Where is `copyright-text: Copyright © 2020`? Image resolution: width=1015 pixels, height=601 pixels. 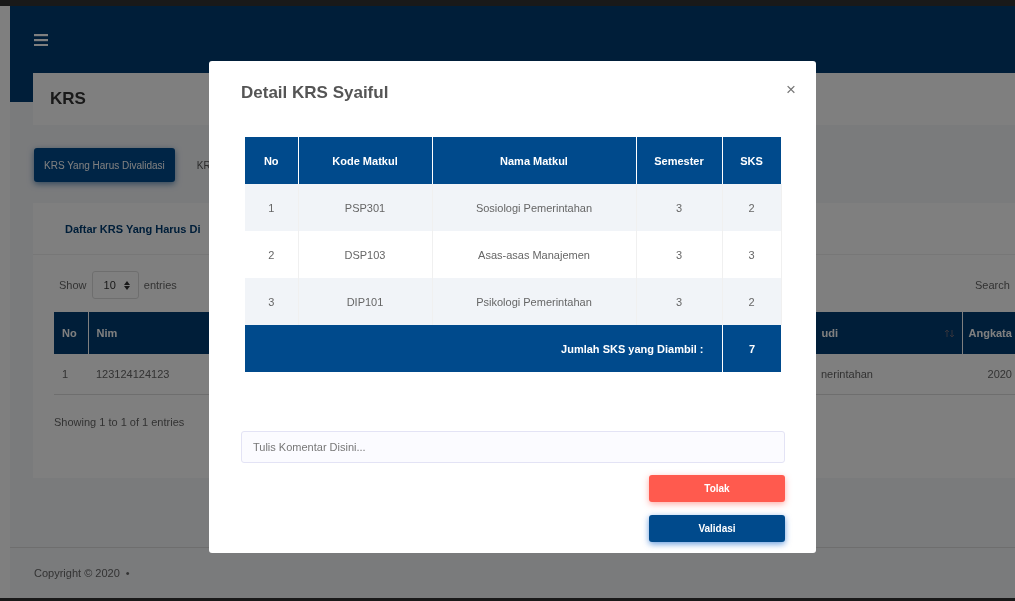 copyright-text: Copyright © 2020 is located at coordinates (77, 573).